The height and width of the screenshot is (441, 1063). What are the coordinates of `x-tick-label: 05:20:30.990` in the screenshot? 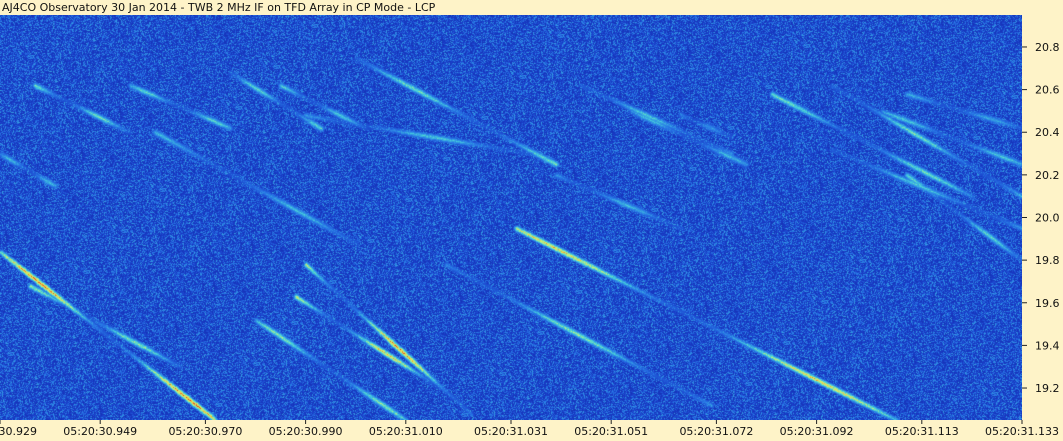 It's located at (306, 431).